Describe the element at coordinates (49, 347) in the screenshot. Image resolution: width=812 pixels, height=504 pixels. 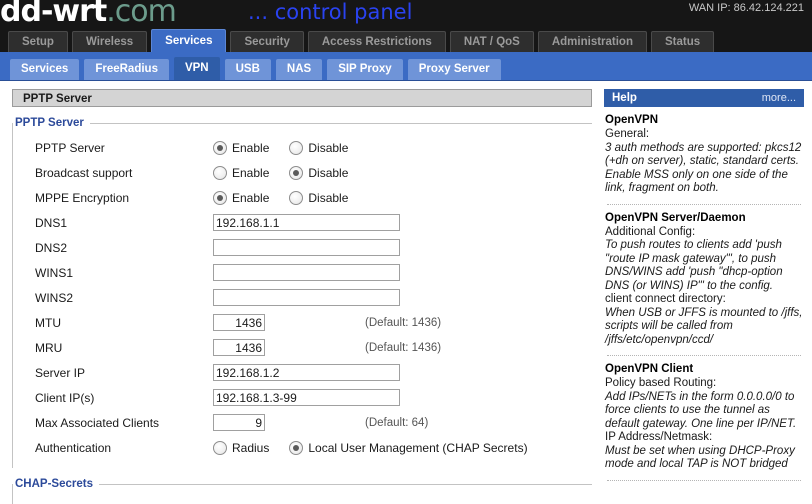
I see `label-mru: MRU` at that location.